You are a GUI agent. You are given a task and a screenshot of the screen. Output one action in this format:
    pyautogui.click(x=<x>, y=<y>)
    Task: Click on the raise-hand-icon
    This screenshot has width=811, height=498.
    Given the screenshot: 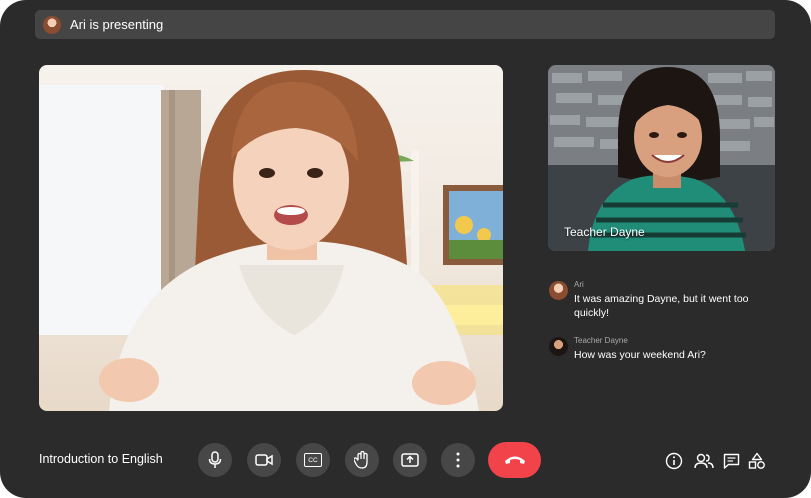 What is the action you would take?
    pyautogui.click(x=361, y=460)
    